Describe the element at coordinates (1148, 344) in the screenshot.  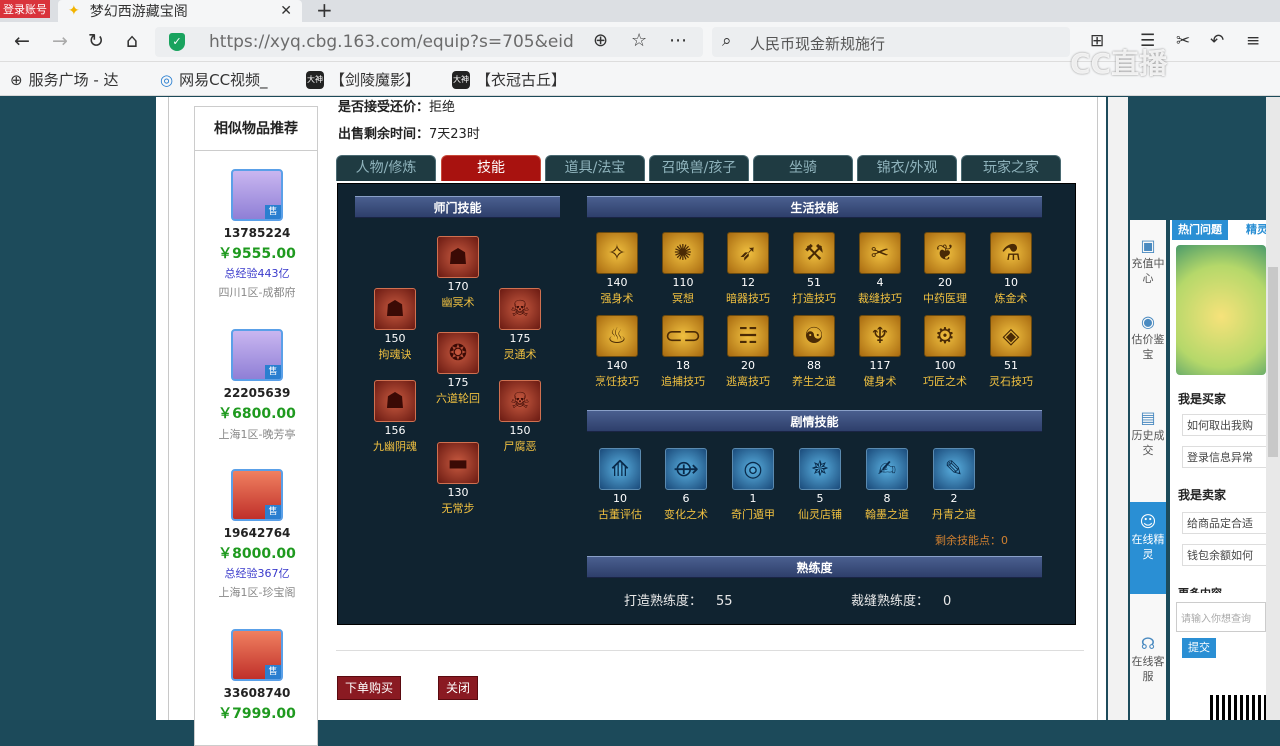
I see `nav-appraise: ◉ 估价鉴宝` at that location.